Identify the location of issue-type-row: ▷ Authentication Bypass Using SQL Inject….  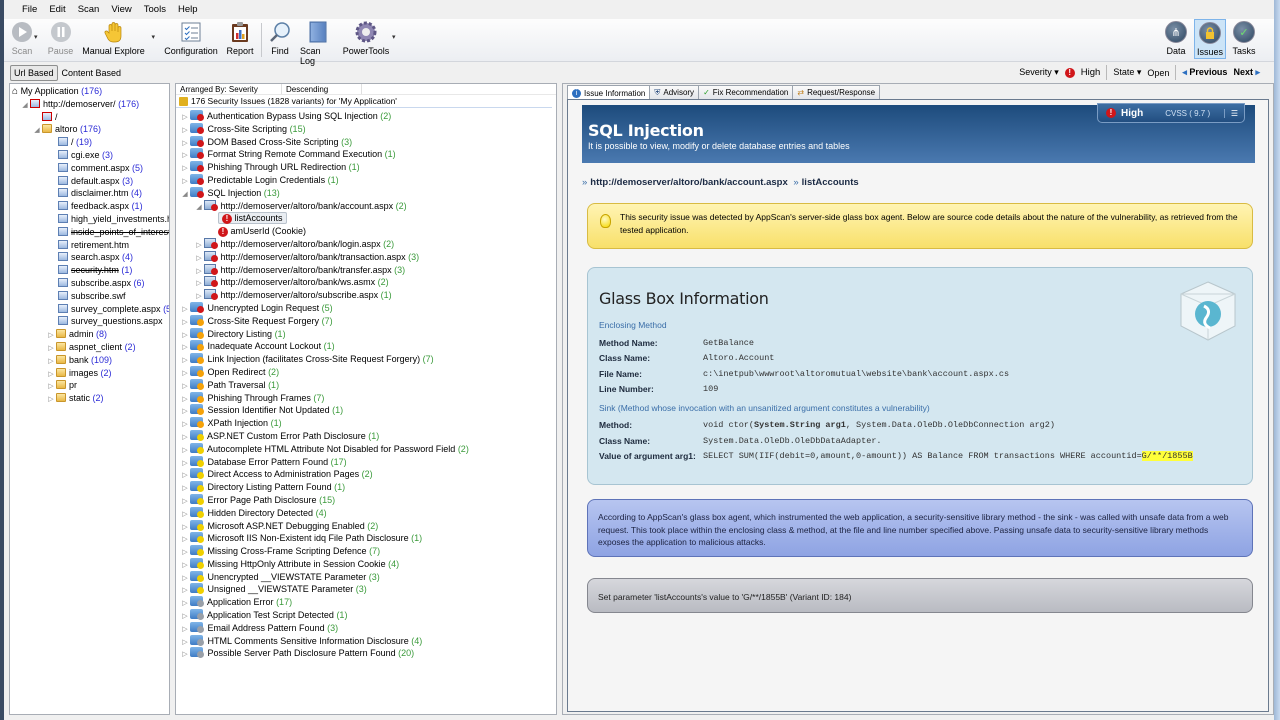
(366, 116).